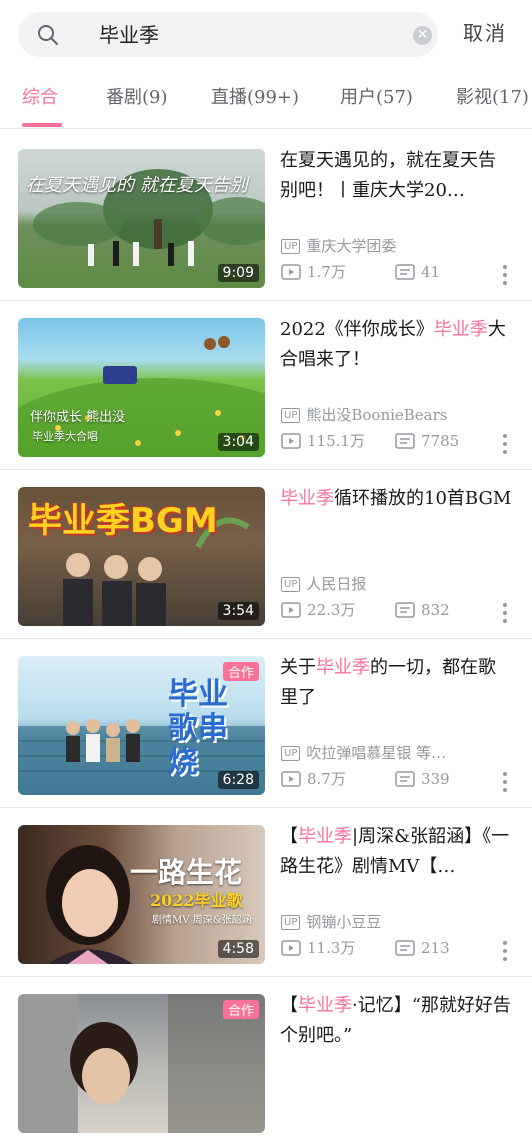 The image size is (532, 1145). What do you see at coordinates (198, 728) in the screenshot?
I see `thumbnail-overlay-text: 毕业歌串烧` at bounding box center [198, 728].